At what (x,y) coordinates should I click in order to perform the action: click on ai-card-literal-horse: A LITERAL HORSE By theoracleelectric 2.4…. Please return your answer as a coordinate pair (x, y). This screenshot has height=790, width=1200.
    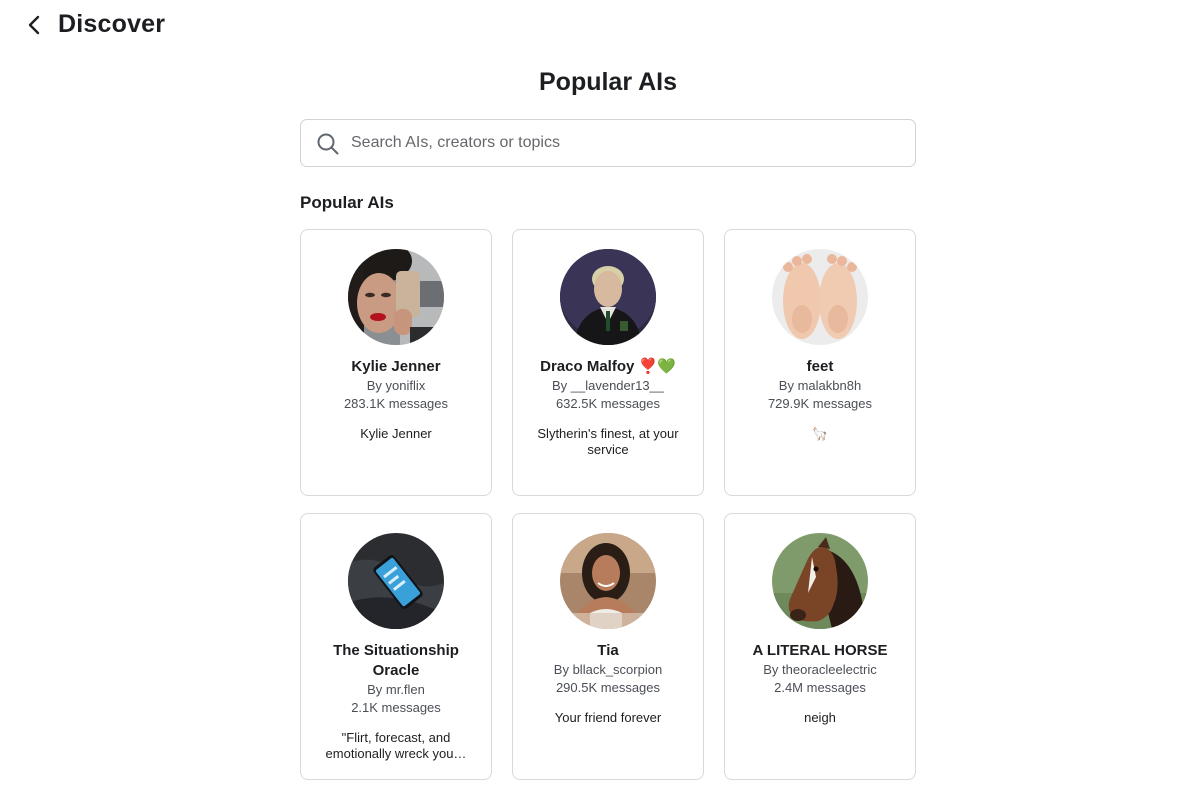
    Looking at the image, I should click on (820, 646).